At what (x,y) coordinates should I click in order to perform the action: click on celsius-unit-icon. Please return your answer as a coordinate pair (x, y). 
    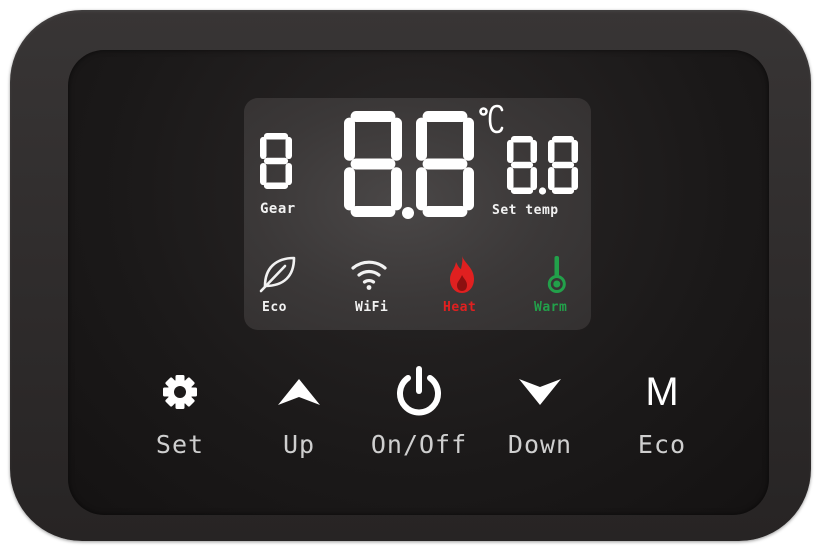
    Looking at the image, I should click on (491, 119).